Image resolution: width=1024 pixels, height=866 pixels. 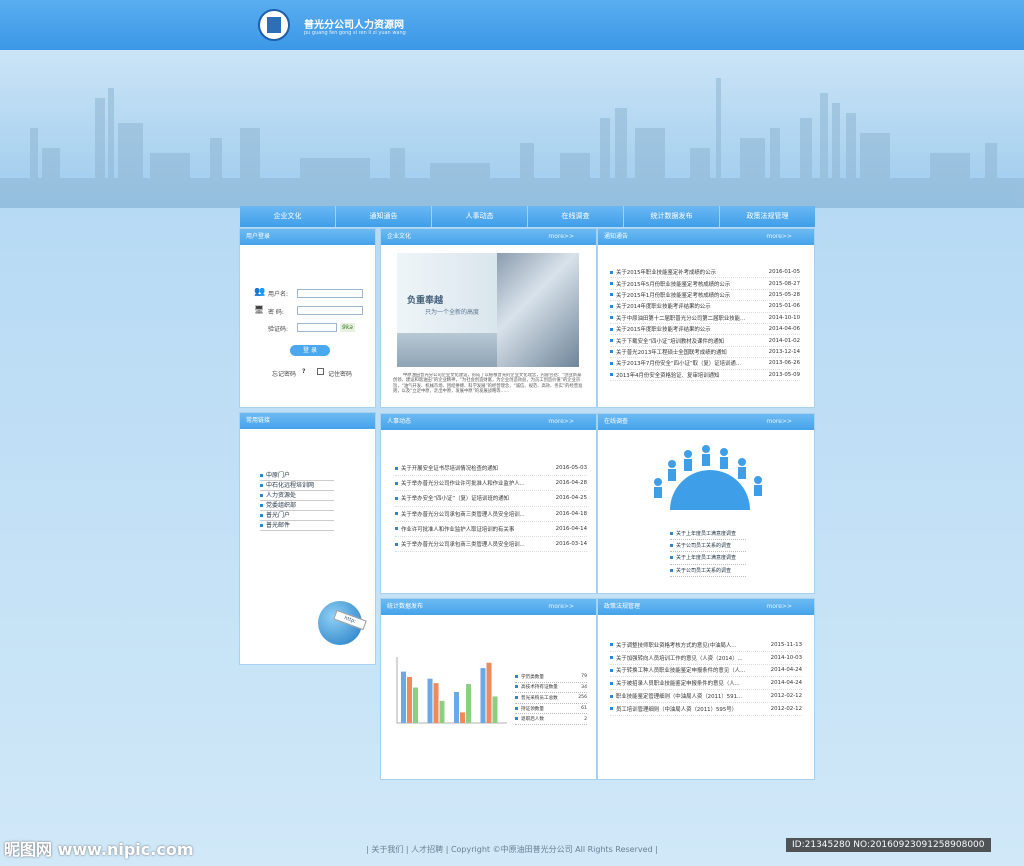 What do you see at coordinates (667, 375) in the screenshot?
I see `item-title: 2013年4月份安全资格验证、复审培训通知` at bounding box center [667, 375].